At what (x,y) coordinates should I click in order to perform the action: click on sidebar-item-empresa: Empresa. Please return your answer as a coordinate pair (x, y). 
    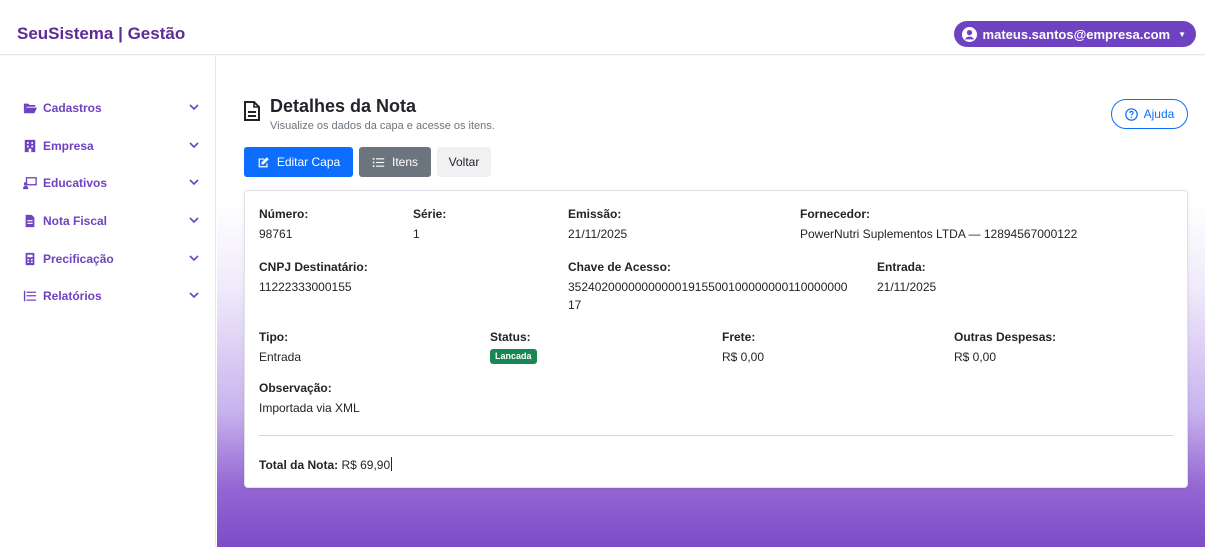
    Looking at the image, I should click on (113, 146).